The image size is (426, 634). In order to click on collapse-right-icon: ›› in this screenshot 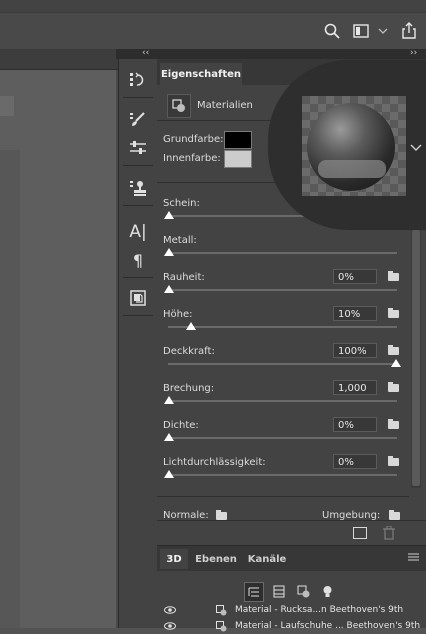, I will do `click(413, 53)`.